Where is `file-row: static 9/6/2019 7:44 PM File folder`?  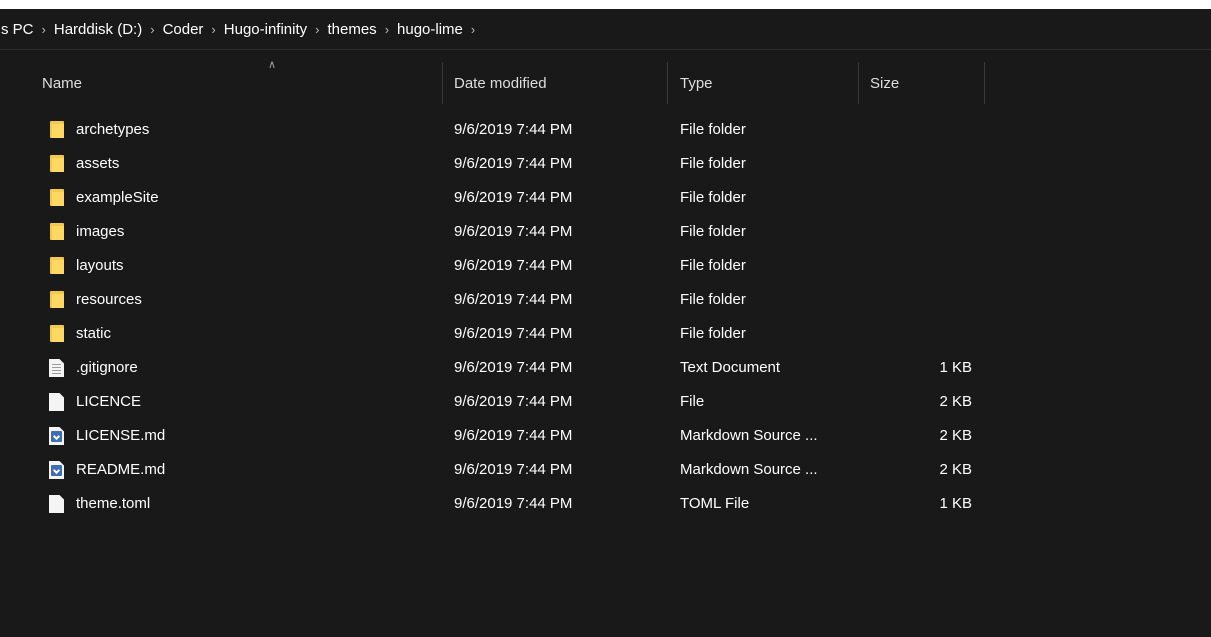
file-row: static 9/6/2019 7:44 PM File folder is located at coordinates (520, 334).